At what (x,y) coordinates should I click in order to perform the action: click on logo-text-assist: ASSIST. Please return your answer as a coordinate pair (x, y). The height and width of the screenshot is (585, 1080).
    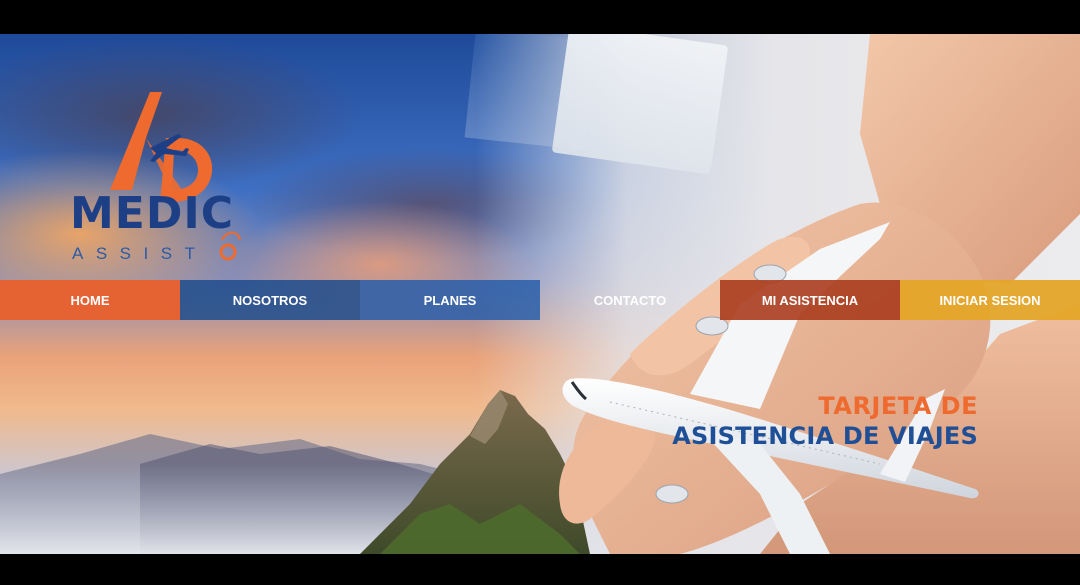
    Looking at the image, I should click on (140, 253).